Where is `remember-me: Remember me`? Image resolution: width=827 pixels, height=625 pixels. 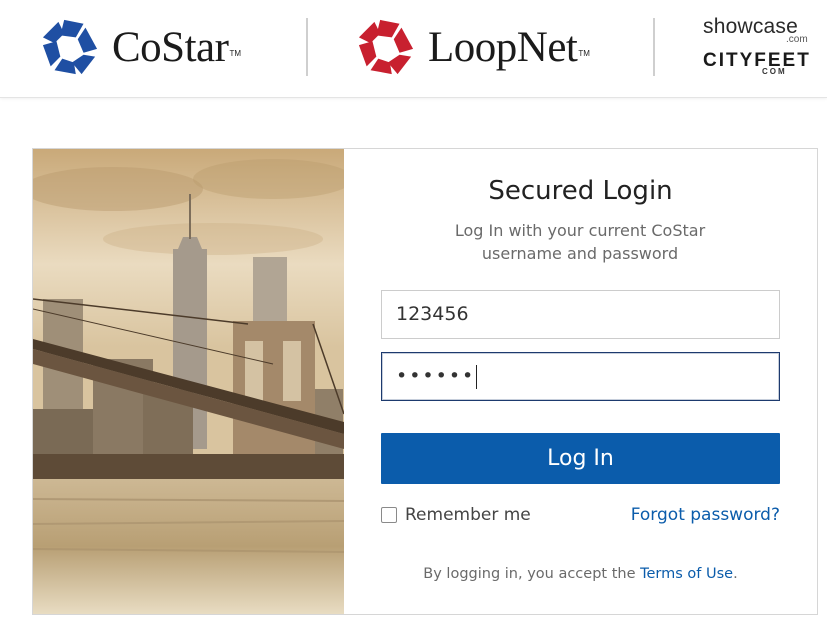 remember-me: Remember me is located at coordinates (456, 515).